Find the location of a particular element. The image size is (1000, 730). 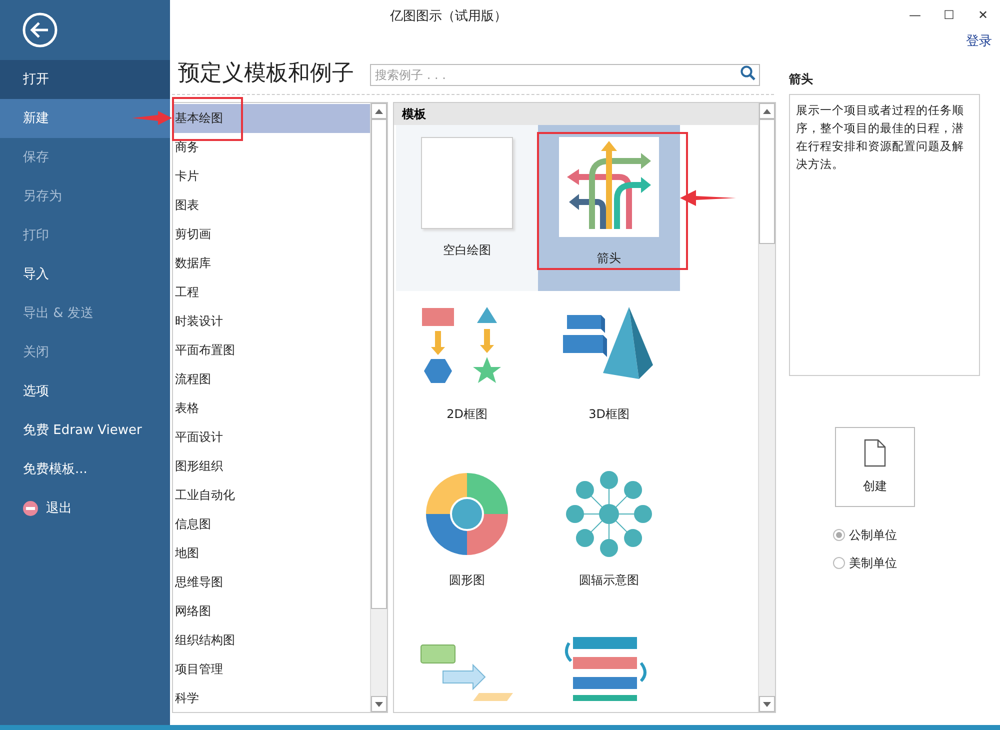

template-tile: 箭头 is located at coordinates (609, 208).